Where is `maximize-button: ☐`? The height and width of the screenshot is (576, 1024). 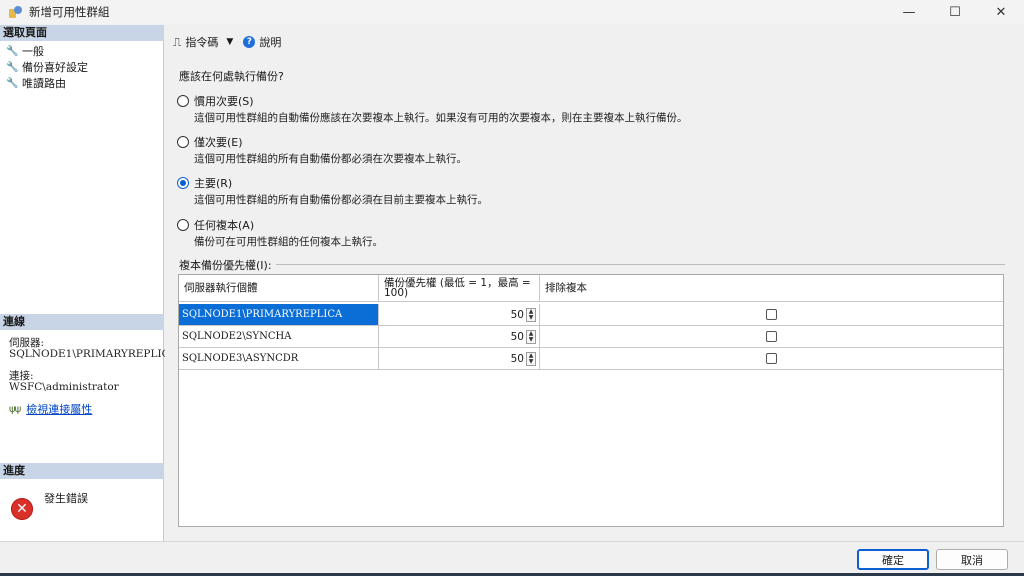
maximize-button: ☐ is located at coordinates (955, 12).